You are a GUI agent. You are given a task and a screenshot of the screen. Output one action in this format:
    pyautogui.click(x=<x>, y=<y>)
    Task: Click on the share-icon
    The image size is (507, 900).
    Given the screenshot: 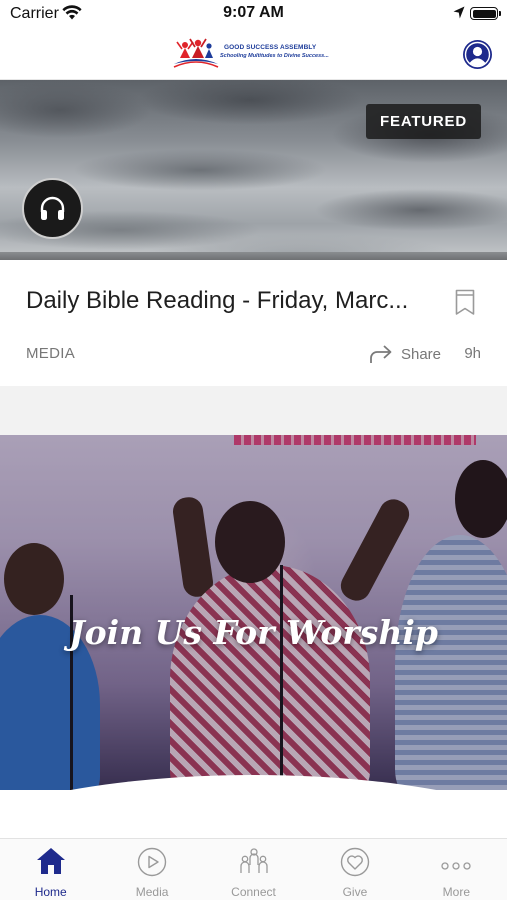 What is the action you would take?
    pyautogui.click(x=381, y=354)
    